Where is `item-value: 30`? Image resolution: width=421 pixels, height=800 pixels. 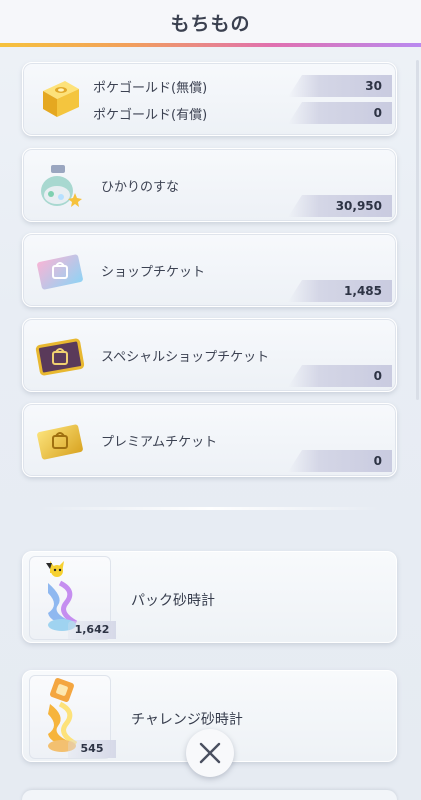
item-value: 30 is located at coordinates (340, 86).